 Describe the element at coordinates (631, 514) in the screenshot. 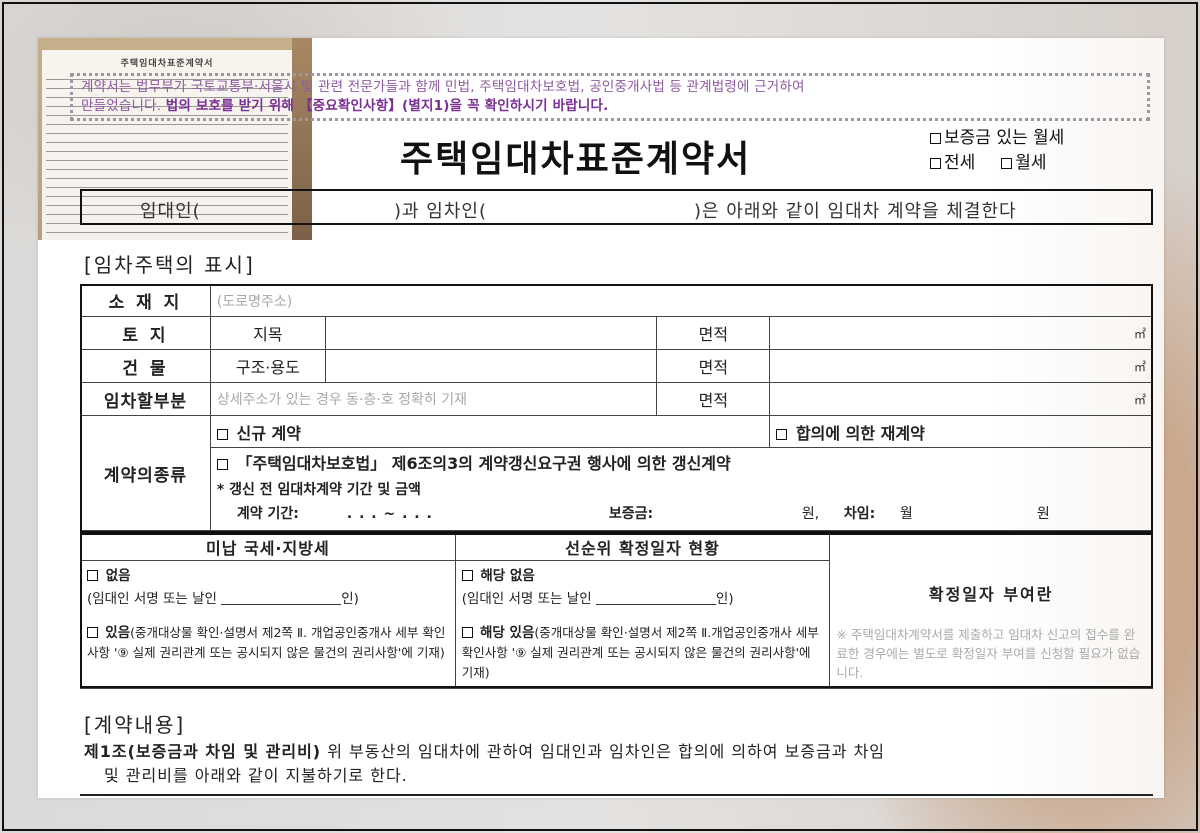

I see `prior-deposit-label: 보증금:` at that location.